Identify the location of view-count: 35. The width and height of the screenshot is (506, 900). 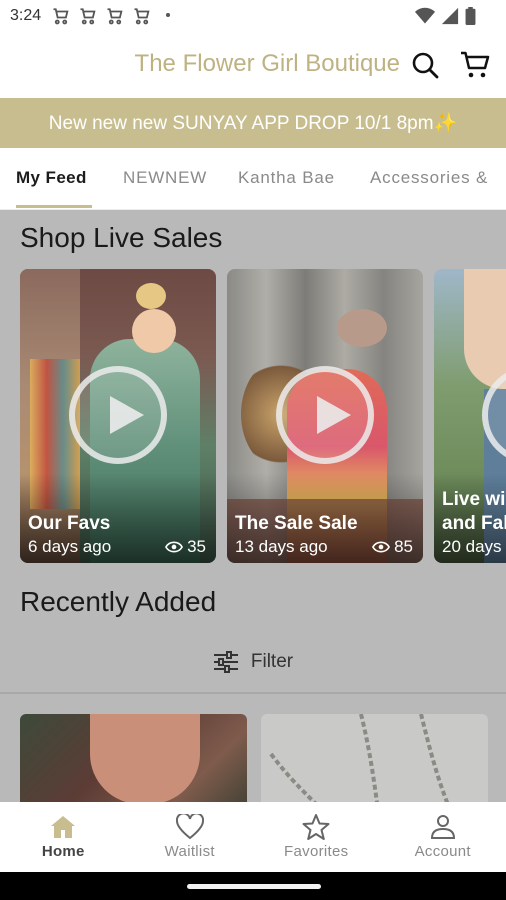
(185, 547).